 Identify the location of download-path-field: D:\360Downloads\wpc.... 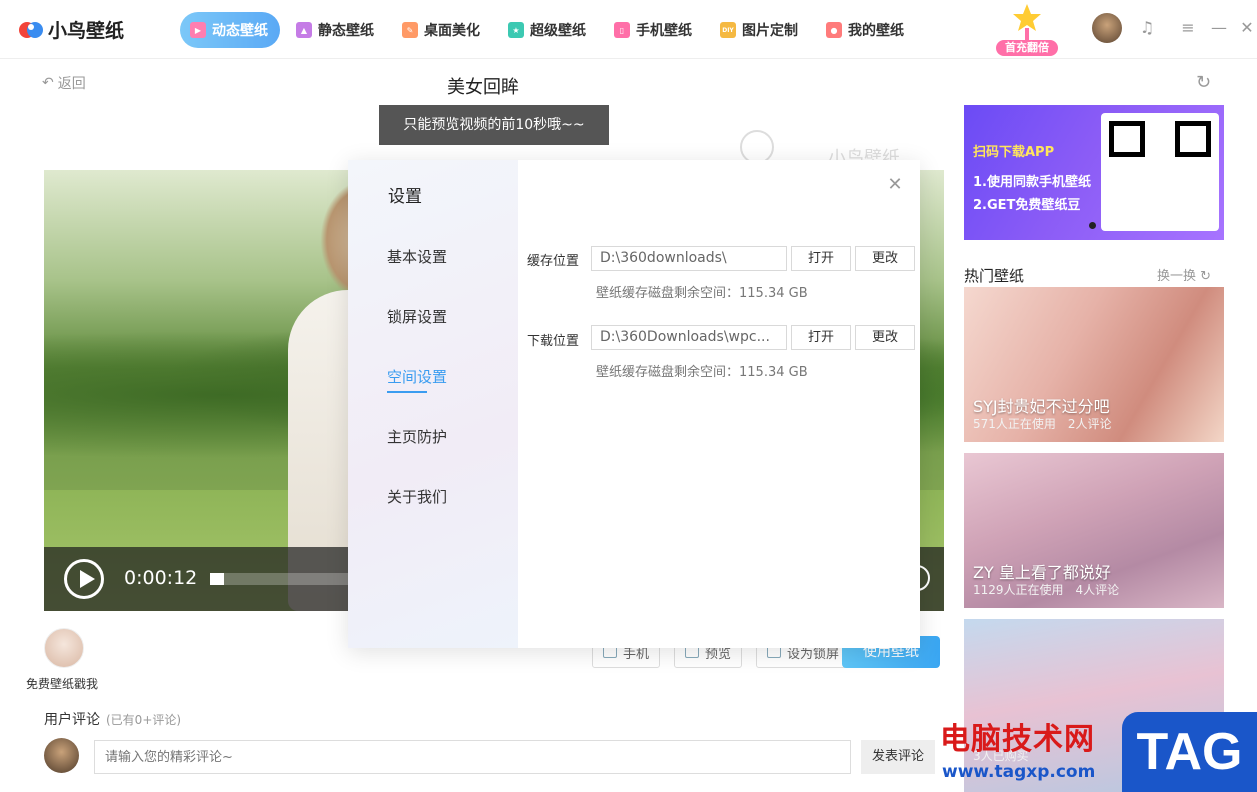
(689, 337).